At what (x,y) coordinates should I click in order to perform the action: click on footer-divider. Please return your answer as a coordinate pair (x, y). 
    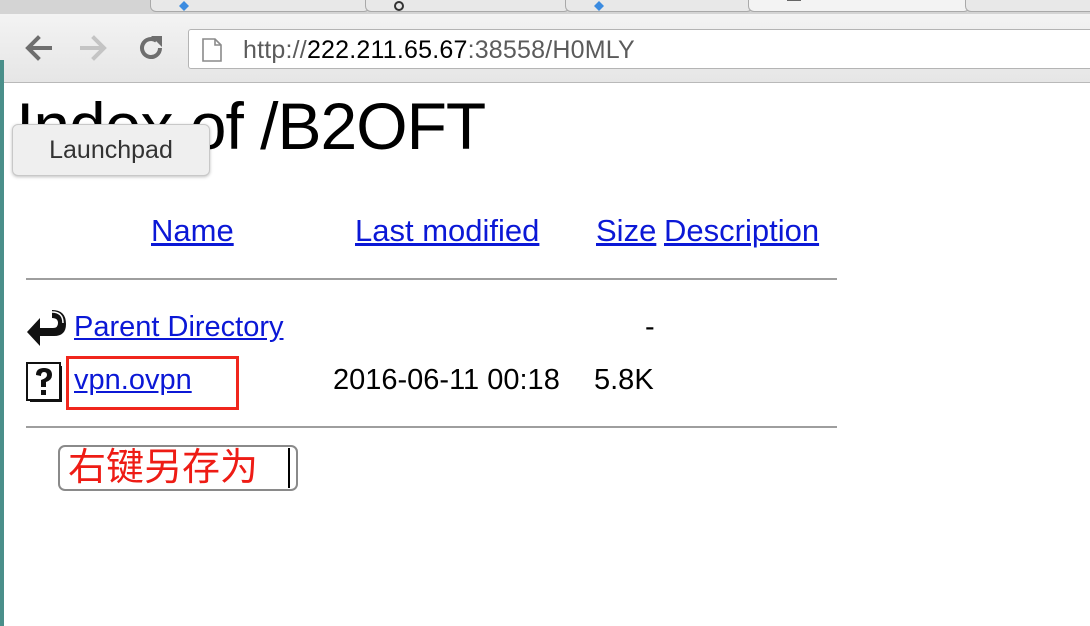
    Looking at the image, I should click on (431, 427).